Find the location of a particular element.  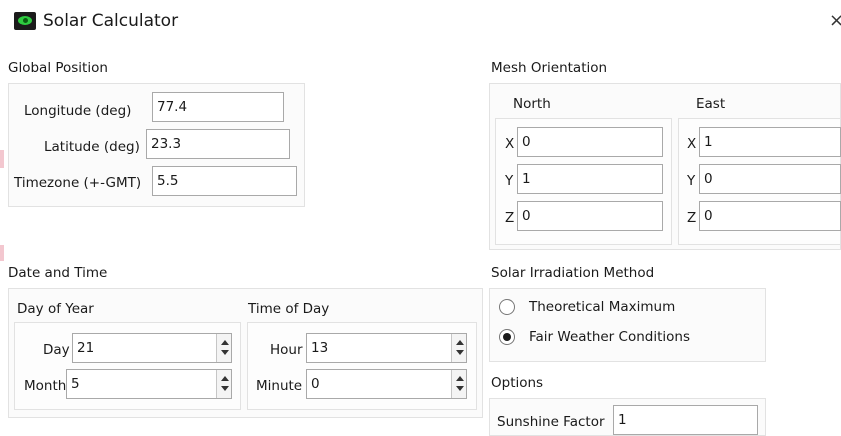

month-label: Month is located at coordinates (45, 386).